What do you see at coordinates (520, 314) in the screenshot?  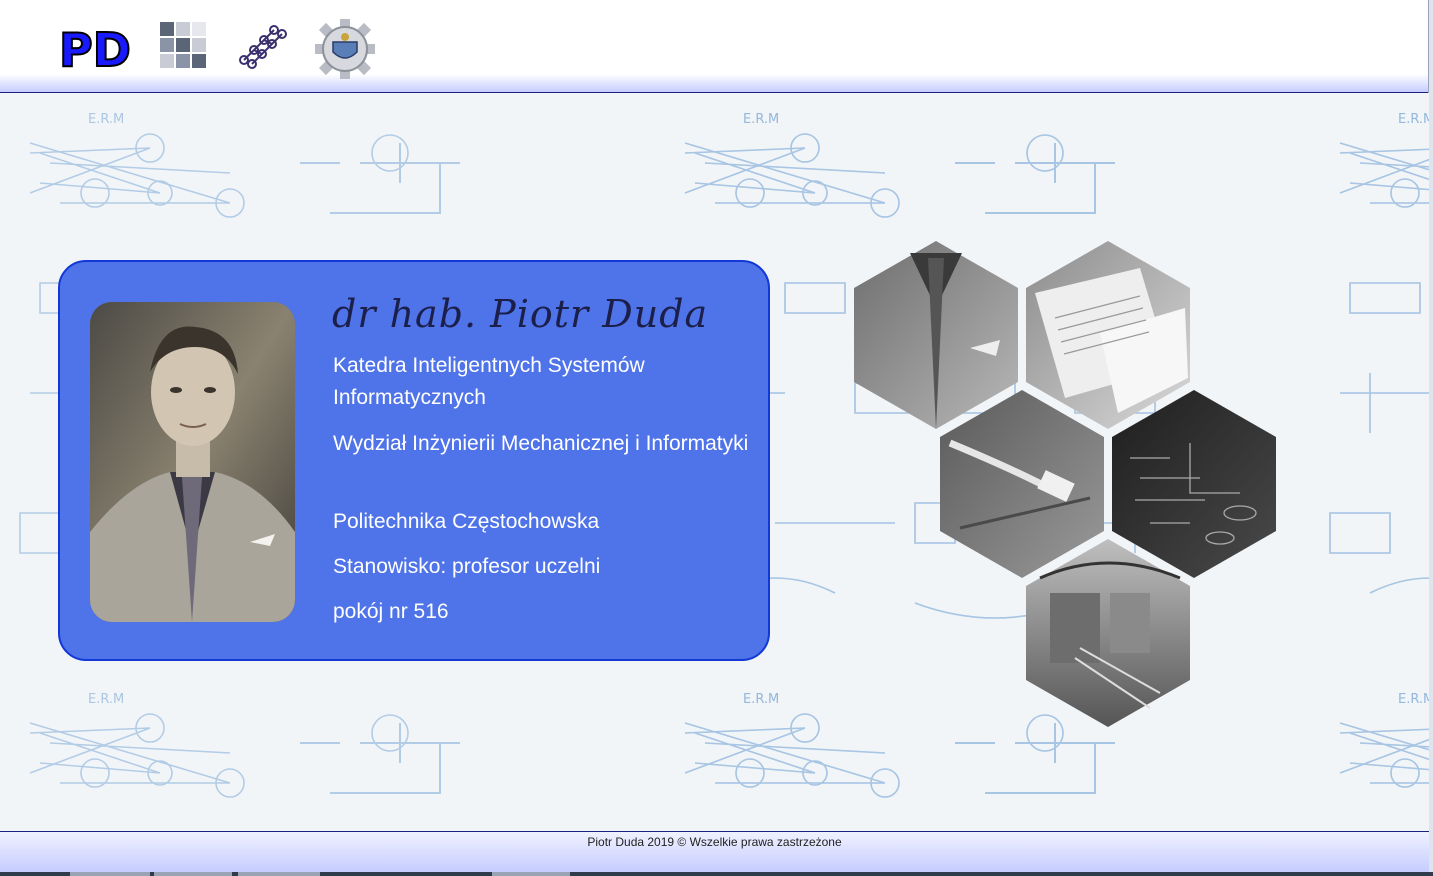 I see `profile-name: dr hab. Piotr Duda` at bounding box center [520, 314].